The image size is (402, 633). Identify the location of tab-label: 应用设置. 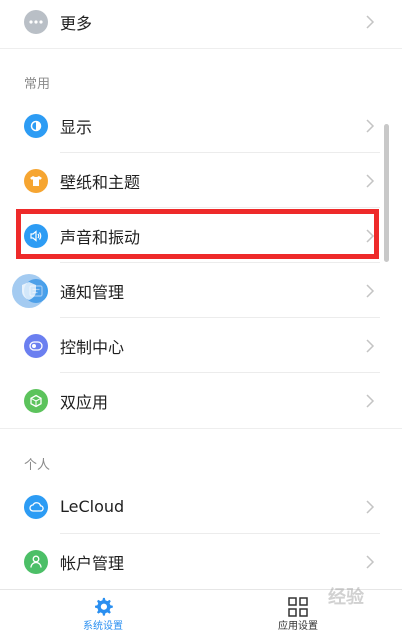
(298, 626).